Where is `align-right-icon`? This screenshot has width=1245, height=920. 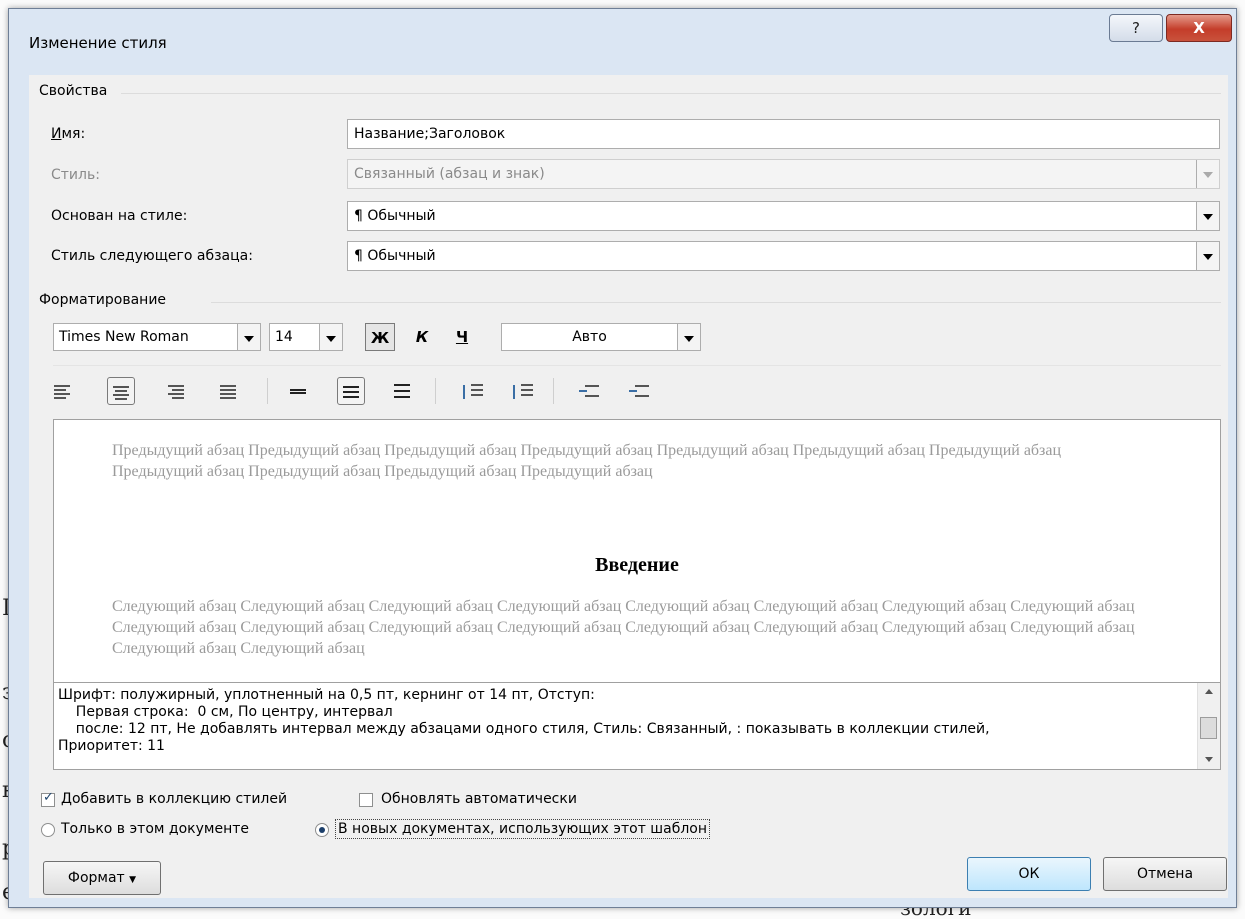 align-right-icon is located at coordinates (177, 391).